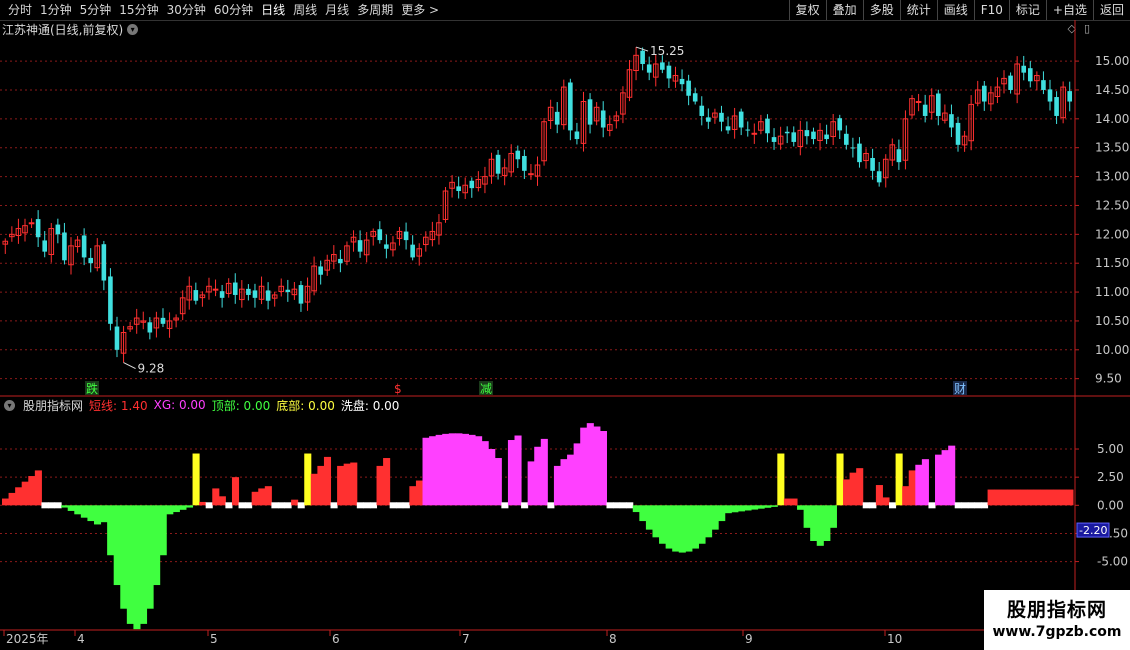 This screenshot has height=650, width=1130. I want to click on indicator-field: XG: 0.00, so click(179, 405).